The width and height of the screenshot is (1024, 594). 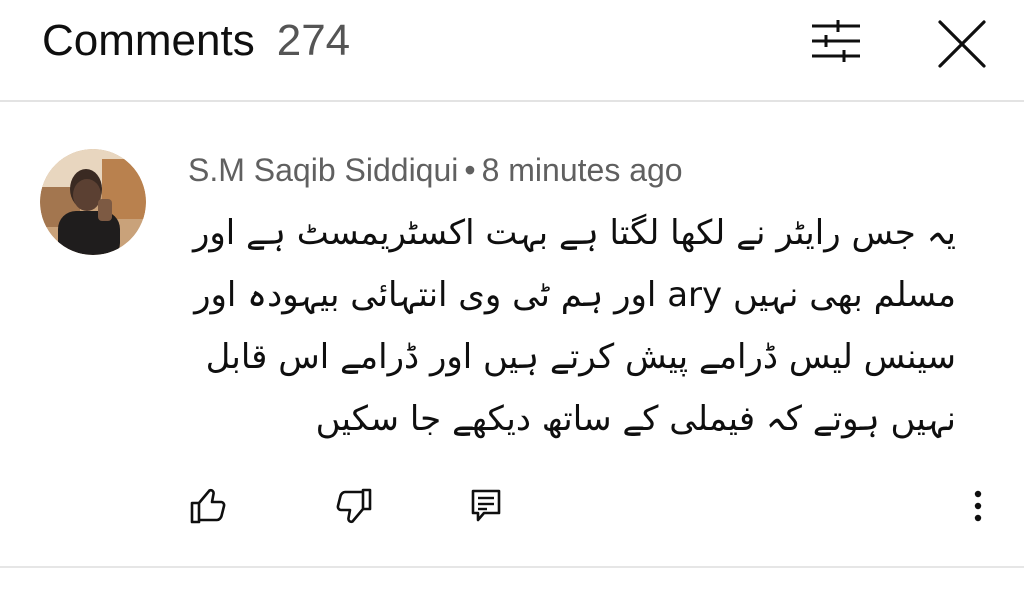 I want to click on comment-time: 8 minutes ago, so click(x=582, y=170).